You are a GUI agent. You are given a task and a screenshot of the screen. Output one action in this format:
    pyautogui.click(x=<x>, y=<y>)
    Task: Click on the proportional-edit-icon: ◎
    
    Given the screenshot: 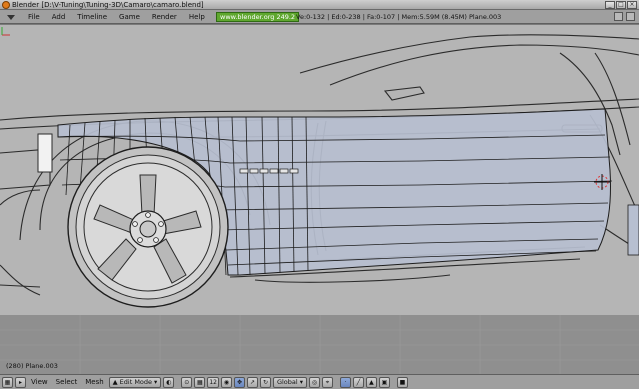 What is the action you would take?
    pyautogui.click(x=314, y=382)
    